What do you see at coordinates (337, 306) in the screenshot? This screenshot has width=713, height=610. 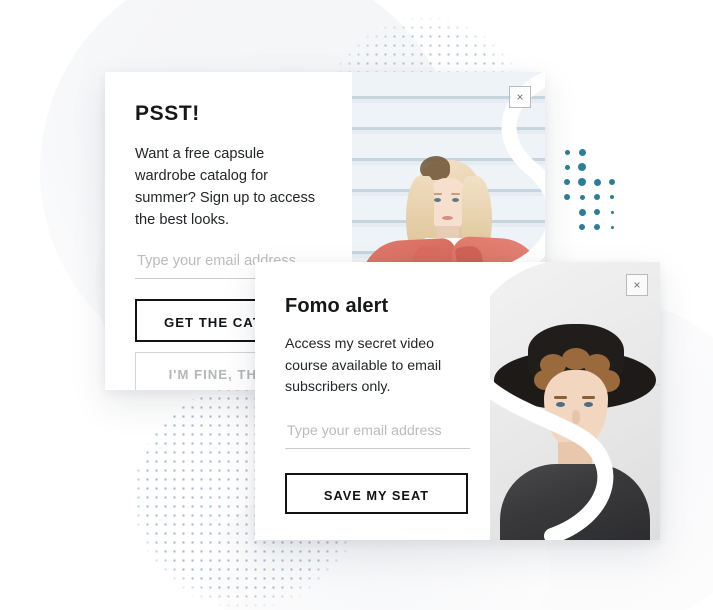 I see `page-title: Fomo alert` at bounding box center [337, 306].